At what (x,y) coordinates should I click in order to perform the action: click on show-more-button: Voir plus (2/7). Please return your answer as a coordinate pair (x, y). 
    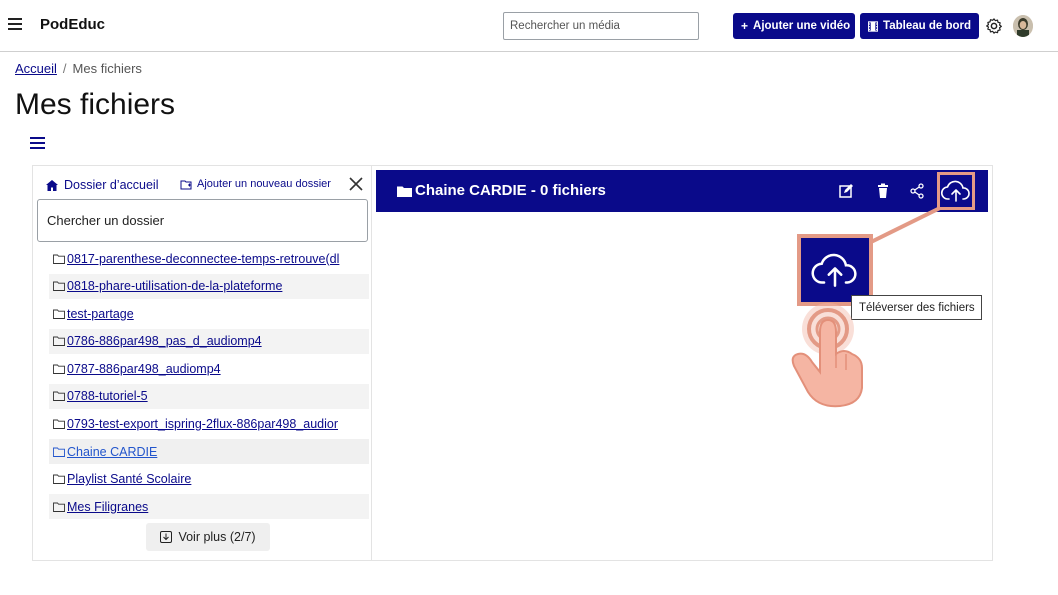
    Looking at the image, I should click on (208, 537).